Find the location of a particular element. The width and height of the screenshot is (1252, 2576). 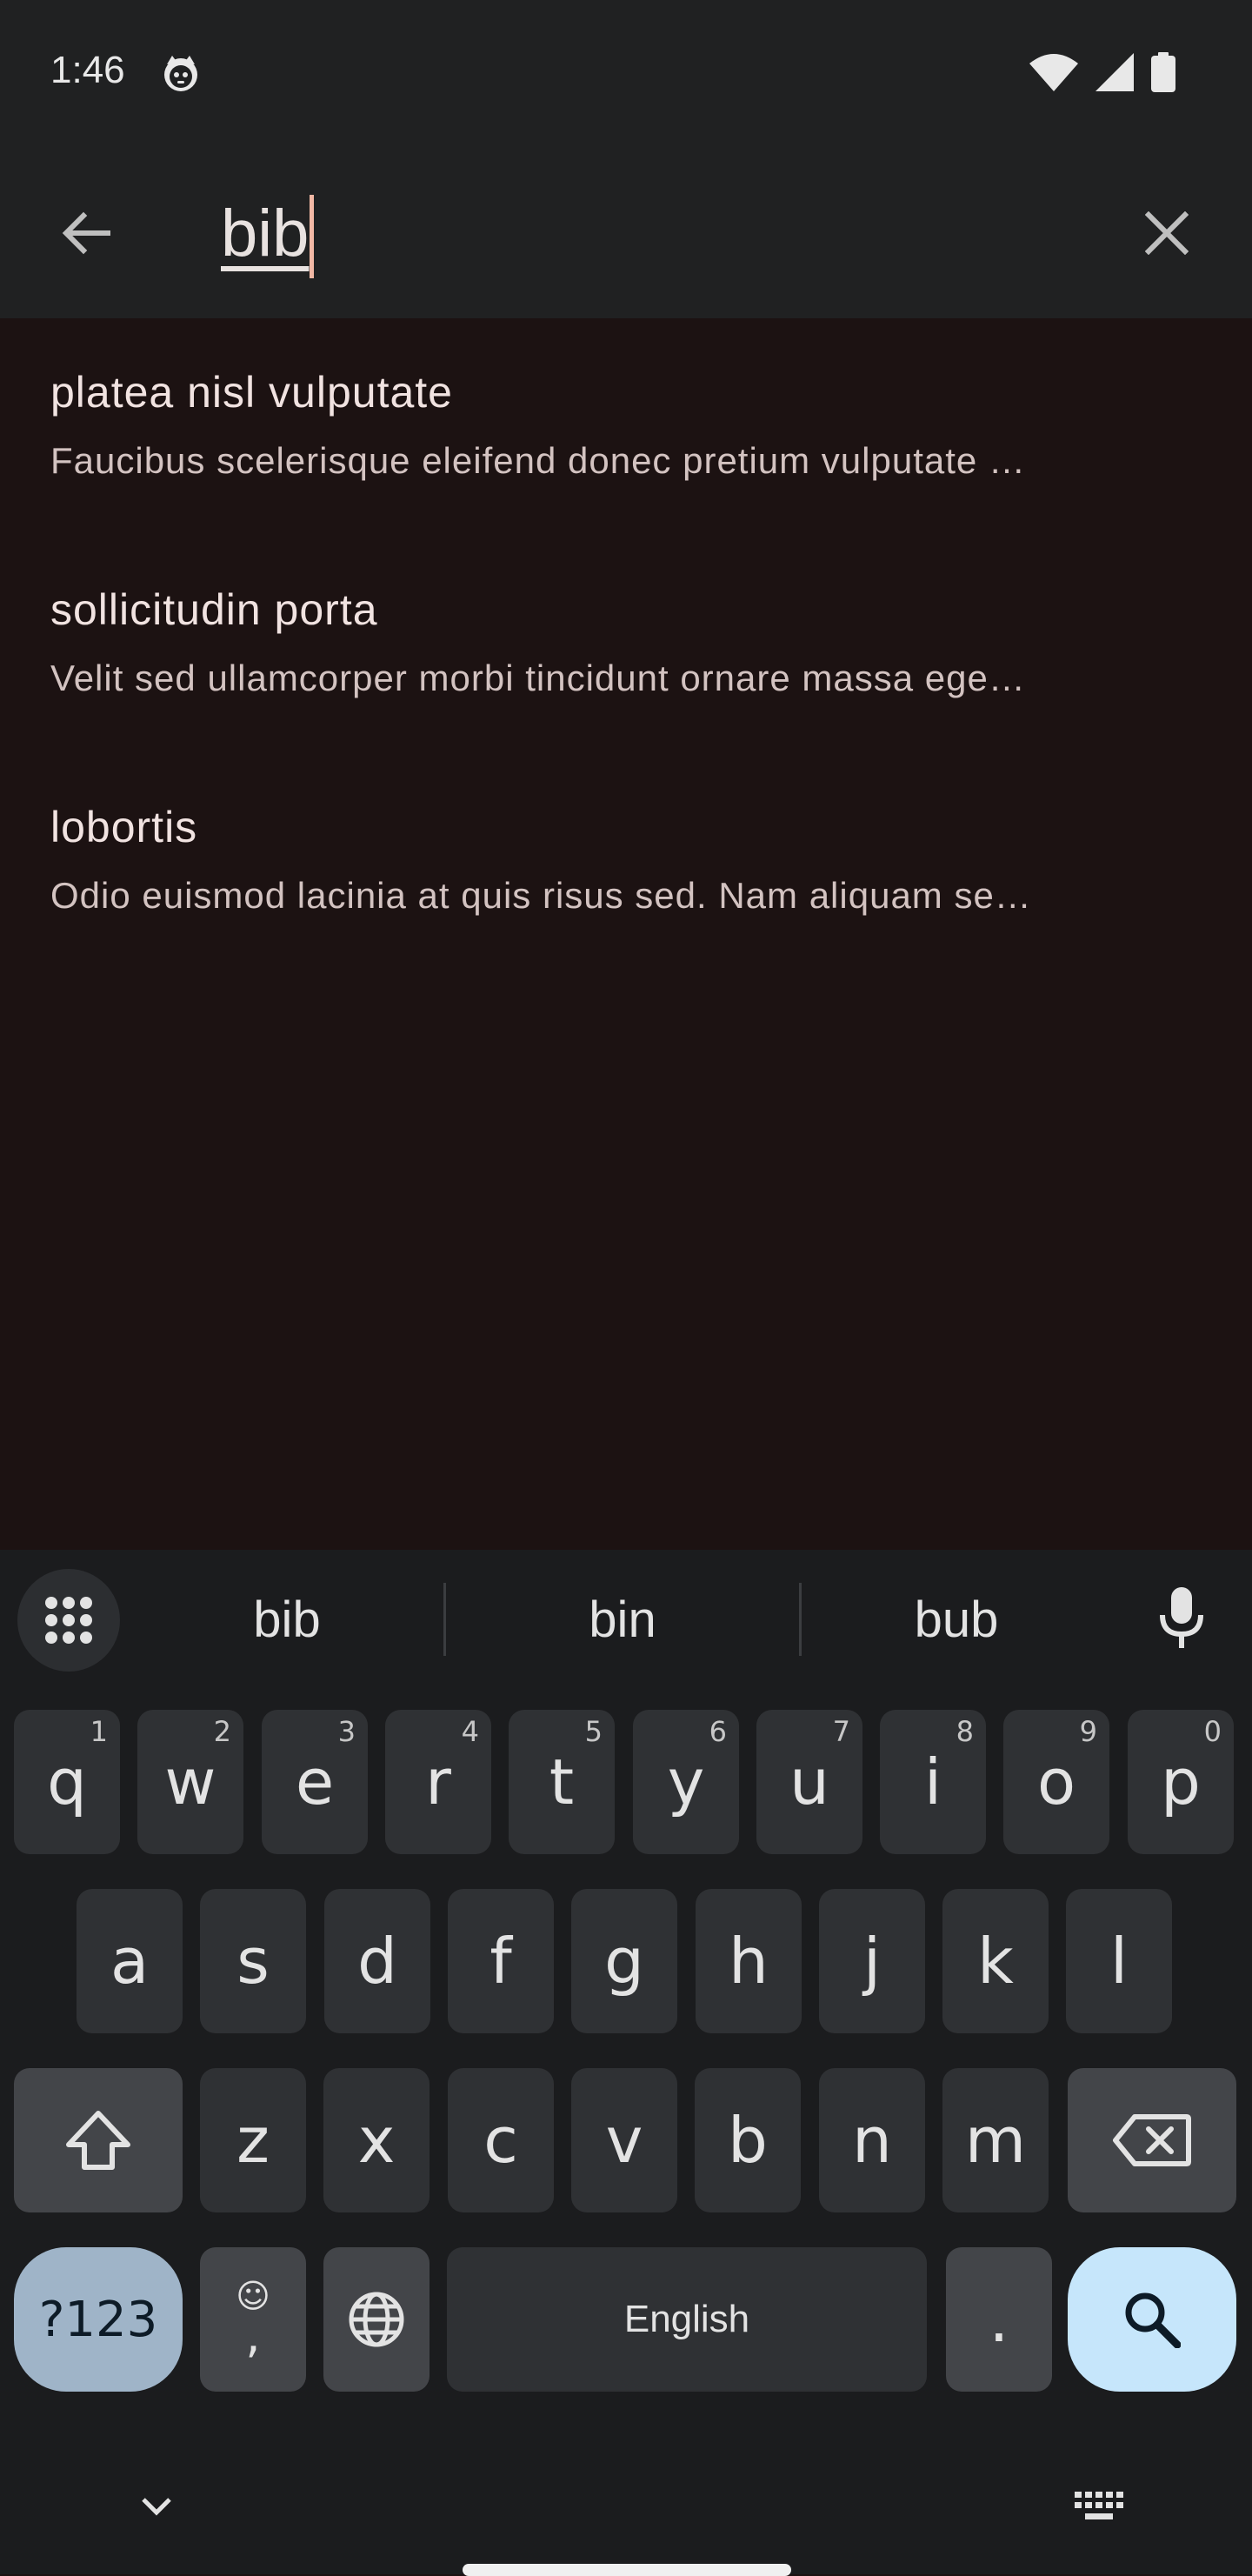

period-key: . is located at coordinates (999, 2319).